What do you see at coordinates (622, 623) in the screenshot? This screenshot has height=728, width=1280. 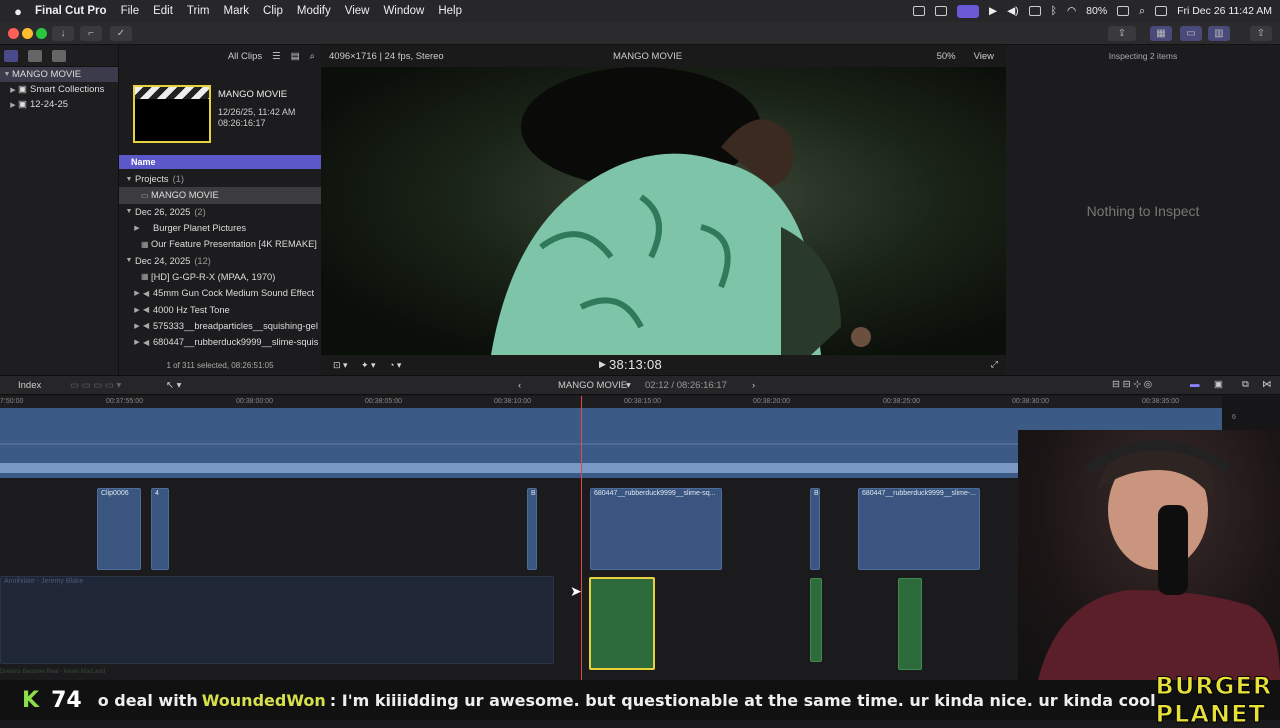 I see `selected-audio-clip` at bounding box center [622, 623].